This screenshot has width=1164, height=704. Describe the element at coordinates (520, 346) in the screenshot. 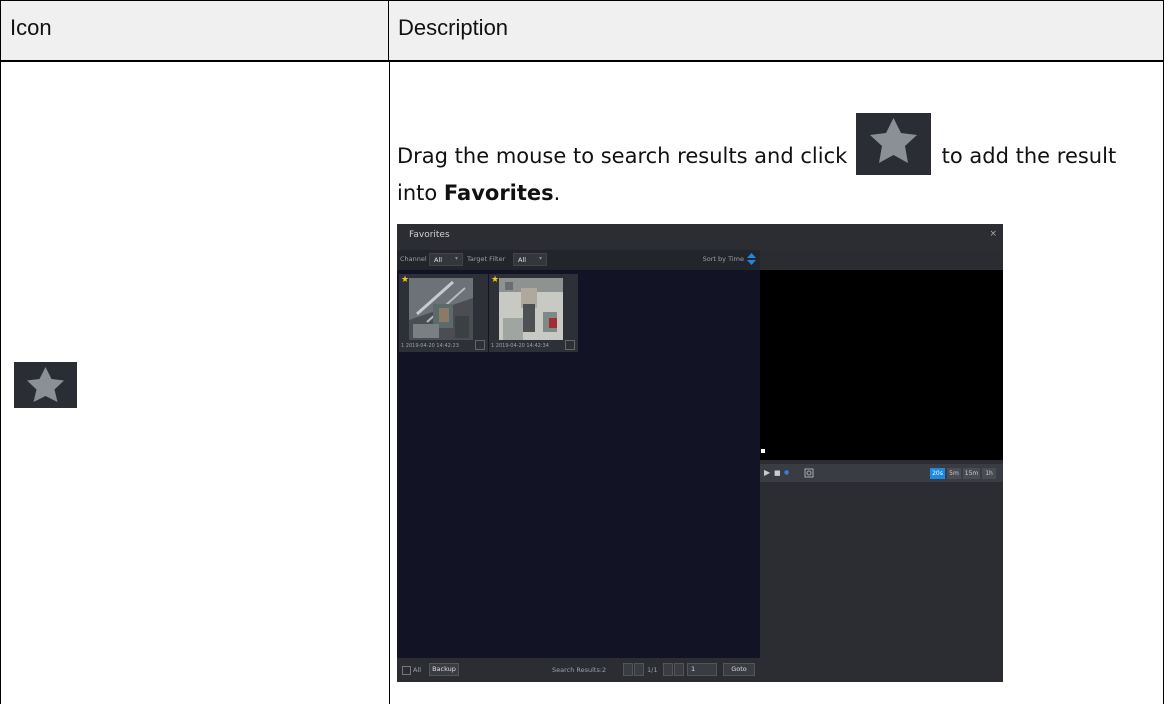

I see `thumbnail-timestamp: 1 2019-04-20 14:42:34` at that location.